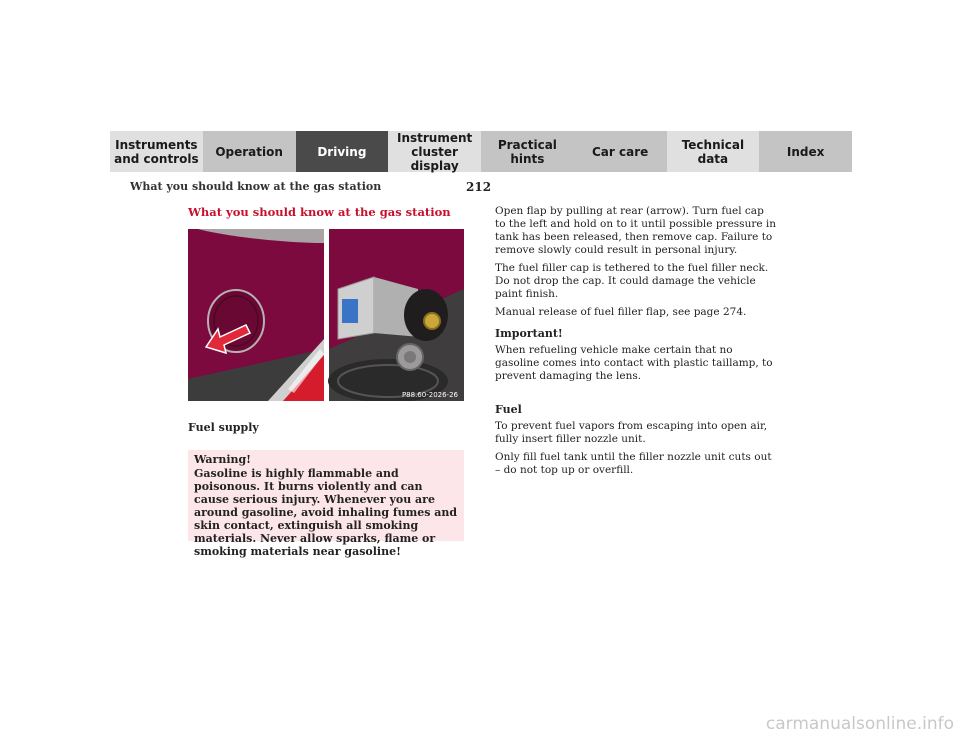  What do you see at coordinates (396, 315) in the screenshot?
I see `fuel-flap-panel-right` at bounding box center [396, 315].